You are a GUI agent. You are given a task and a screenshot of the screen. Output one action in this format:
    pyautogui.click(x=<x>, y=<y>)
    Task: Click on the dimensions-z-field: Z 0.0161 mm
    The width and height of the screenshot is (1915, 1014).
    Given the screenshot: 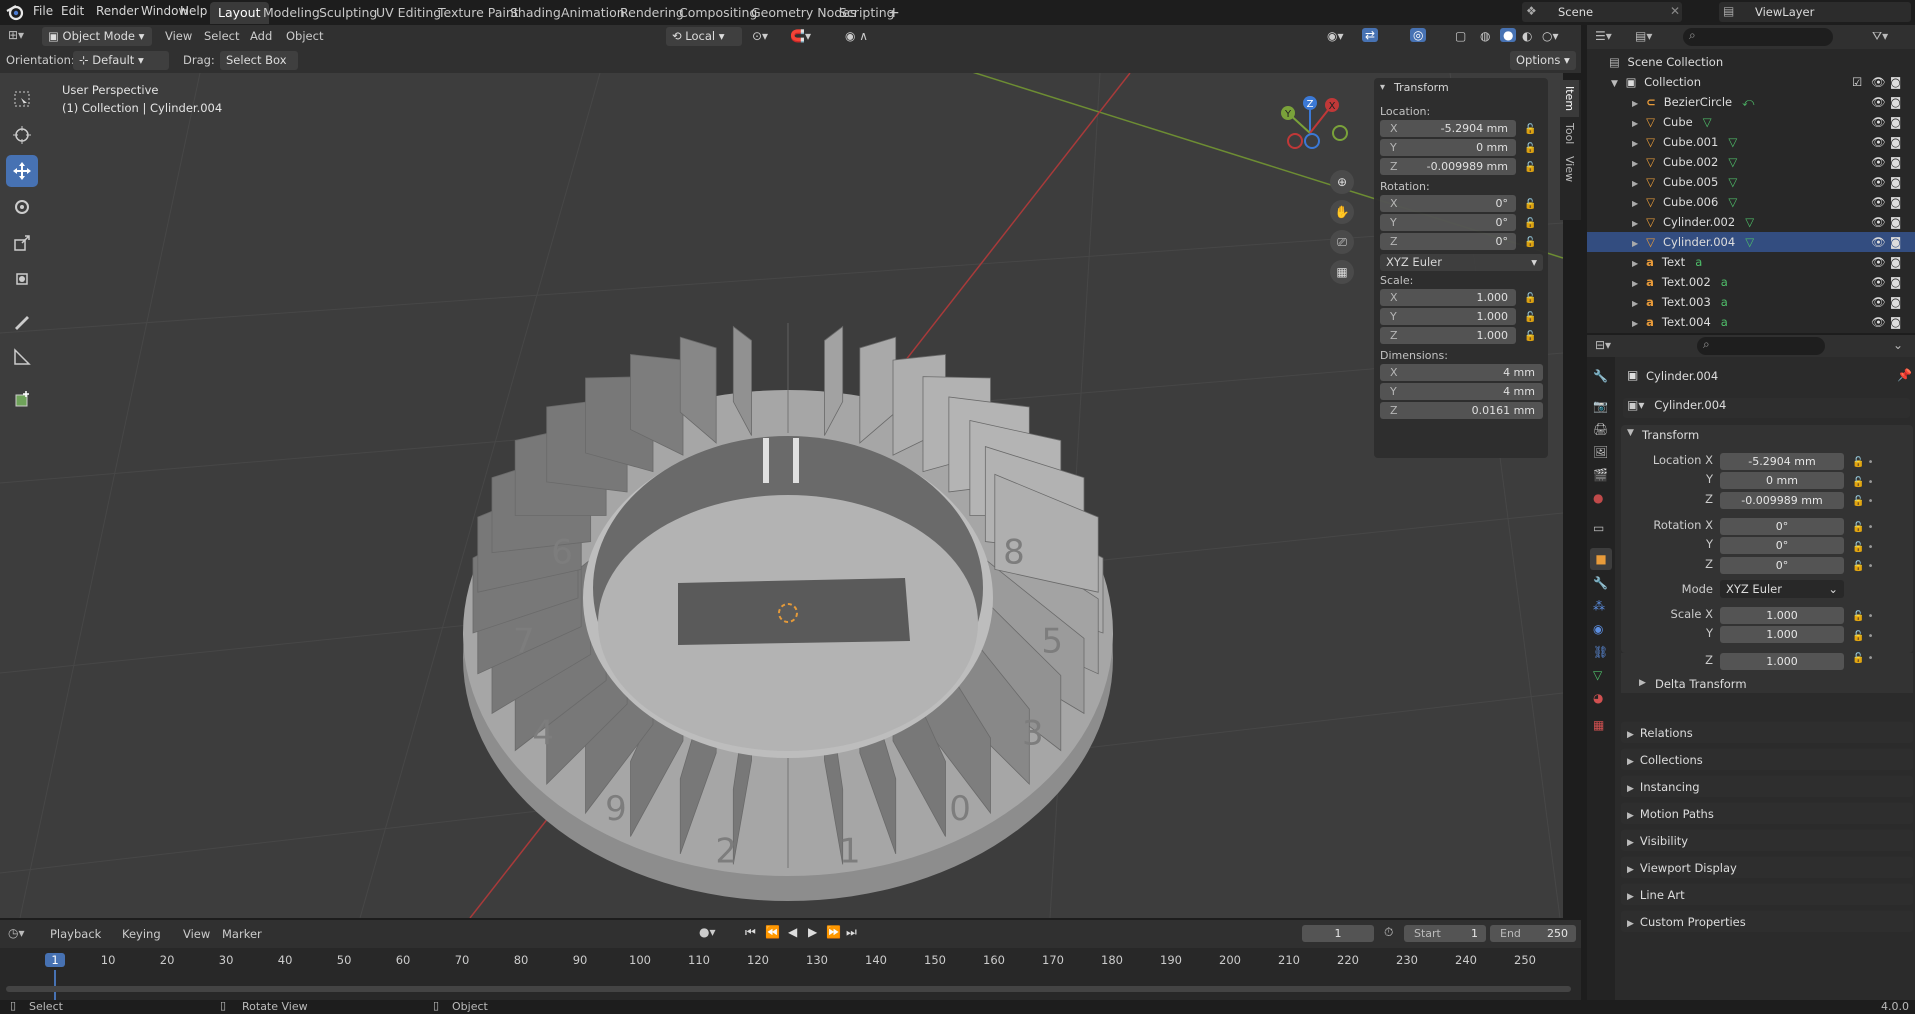 What is the action you would take?
    pyautogui.click(x=1461, y=410)
    